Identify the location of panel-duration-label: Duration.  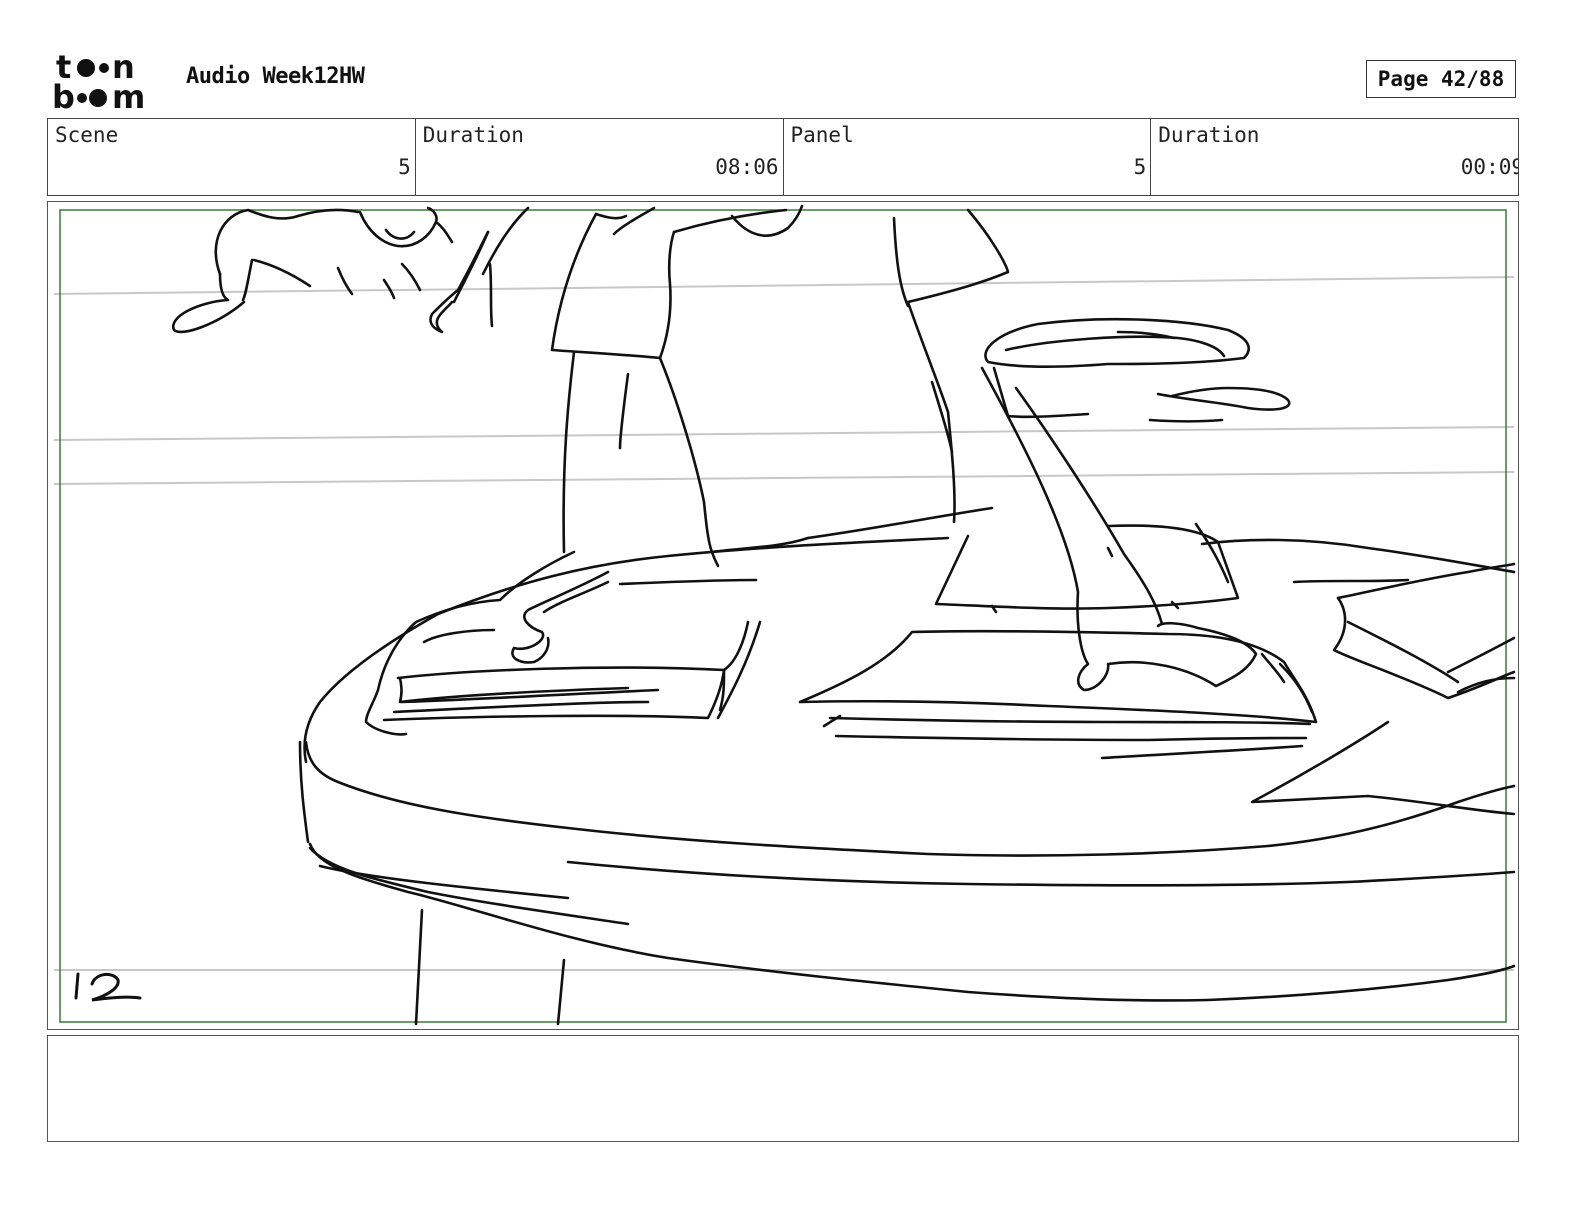
(1209, 135).